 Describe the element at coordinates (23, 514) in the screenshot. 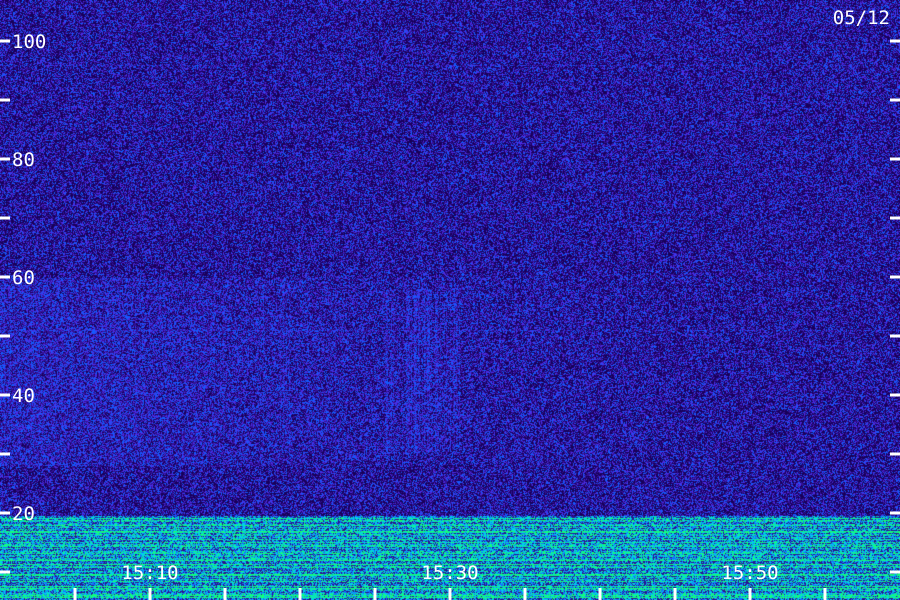

I see `y-tick-label: 20` at that location.